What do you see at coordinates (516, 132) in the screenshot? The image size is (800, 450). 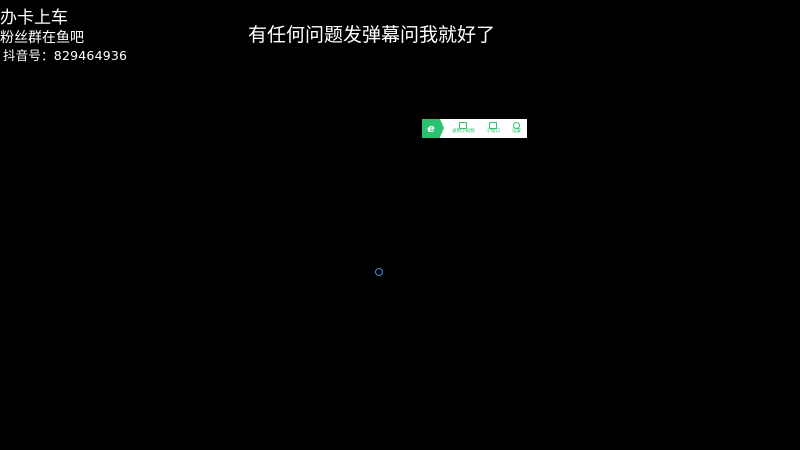 I see `settings-label: 设置` at bounding box center [516, 132].